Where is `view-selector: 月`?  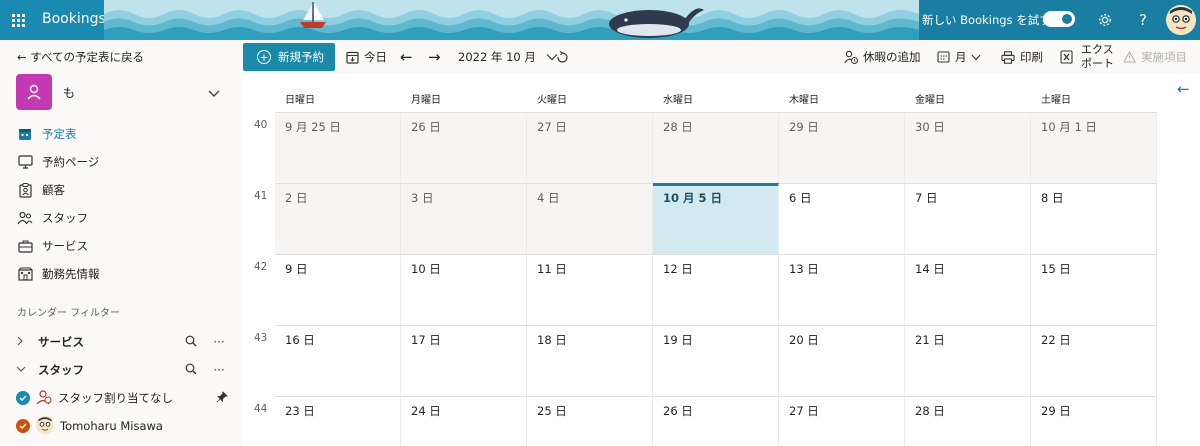
view-selector: 月 is located at coordinates (959, 57).